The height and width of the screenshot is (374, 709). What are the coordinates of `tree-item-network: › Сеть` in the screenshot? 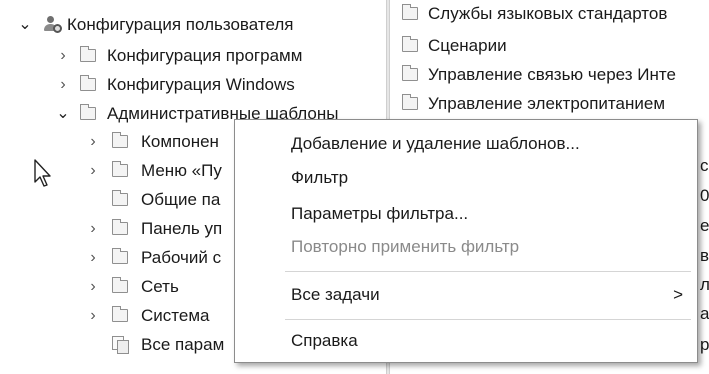 It's located at (120, 287).